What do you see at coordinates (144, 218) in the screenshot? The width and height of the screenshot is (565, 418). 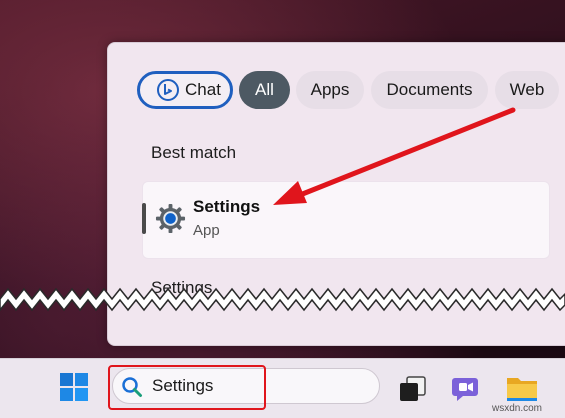 I see `selection-indicator` at bounding box center [144, 218].